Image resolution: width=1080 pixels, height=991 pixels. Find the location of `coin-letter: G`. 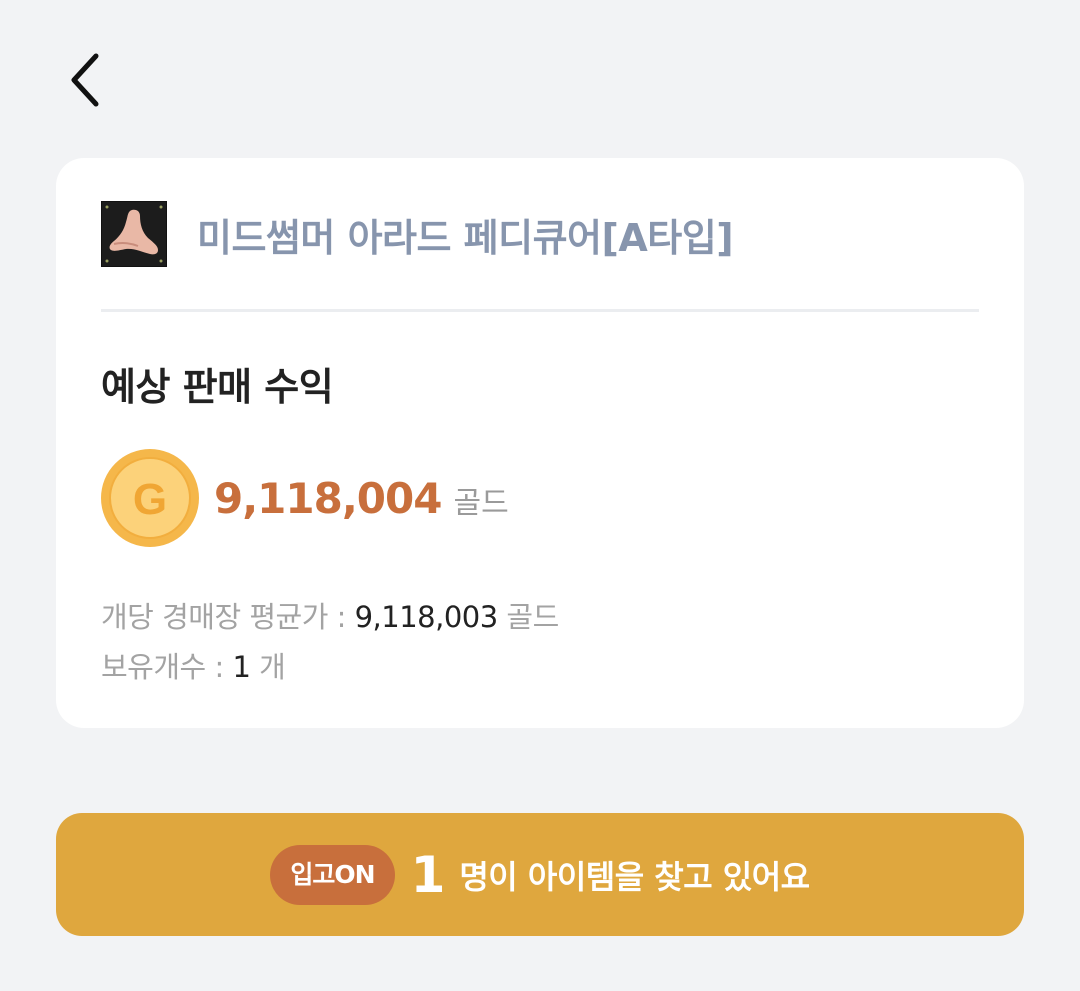

coin-letter: G is located at coordinates (150, 499).